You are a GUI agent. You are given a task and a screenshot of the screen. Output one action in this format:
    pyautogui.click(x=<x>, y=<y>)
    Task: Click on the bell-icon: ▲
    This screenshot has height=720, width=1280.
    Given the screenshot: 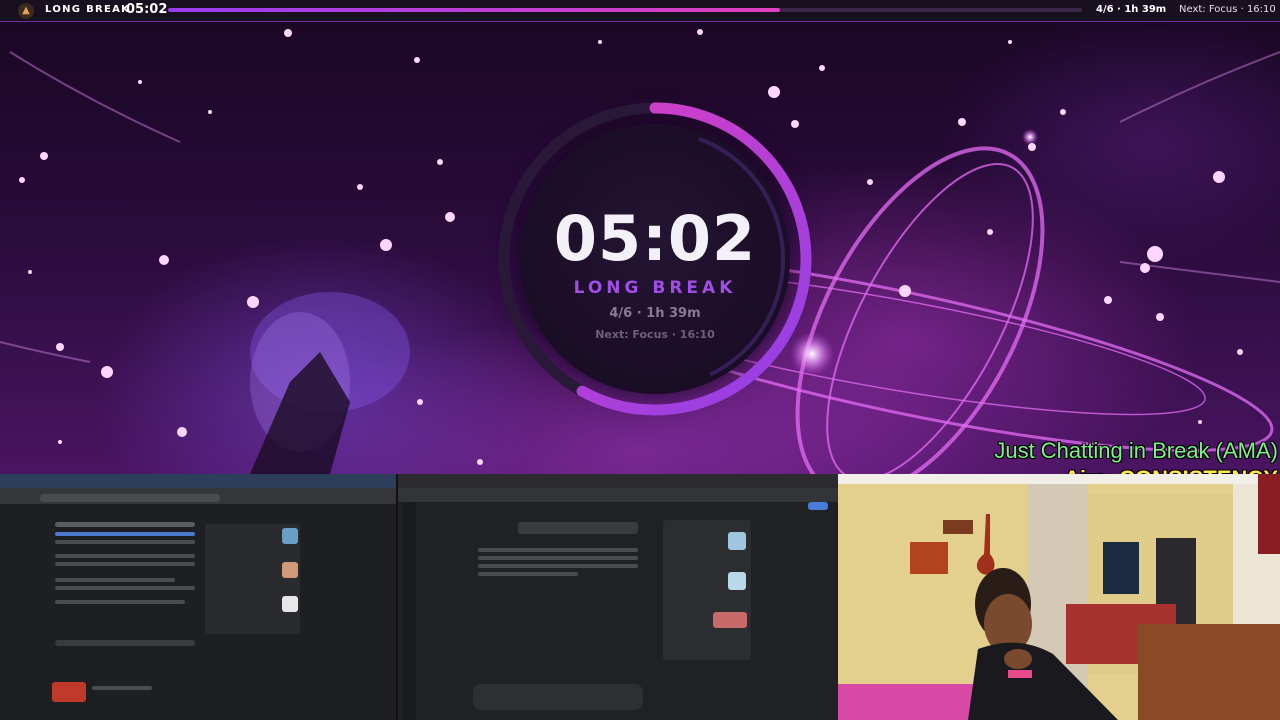 What is the action you would take?
    pyautogui.click(x=26, y=11)
    